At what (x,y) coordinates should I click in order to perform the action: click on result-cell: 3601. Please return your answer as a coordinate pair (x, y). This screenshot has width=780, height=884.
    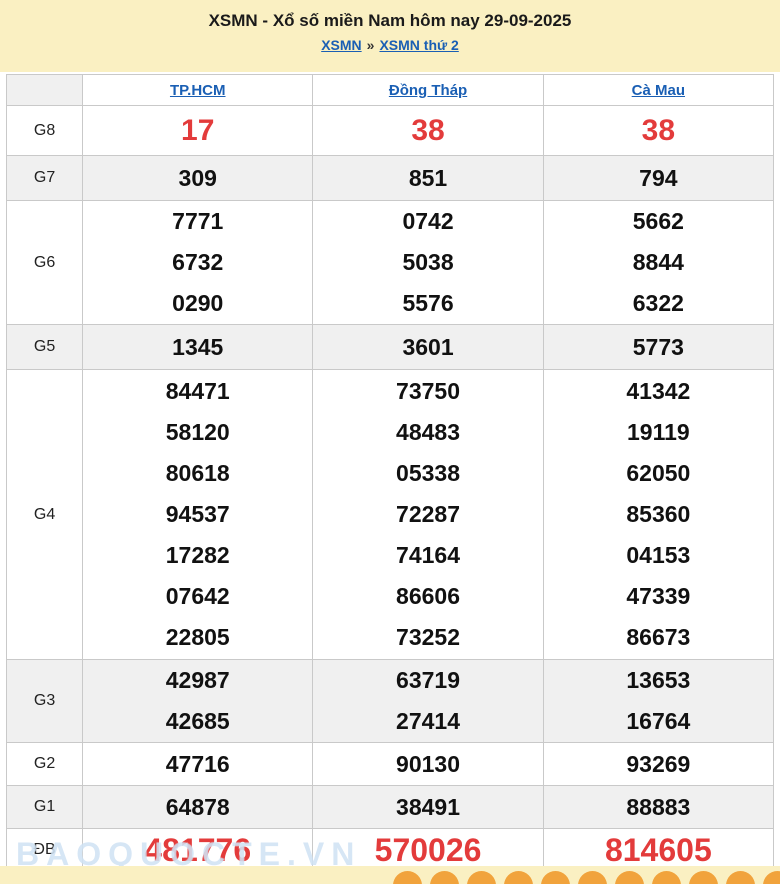
    Looking at the image, I should click on (428, 347).